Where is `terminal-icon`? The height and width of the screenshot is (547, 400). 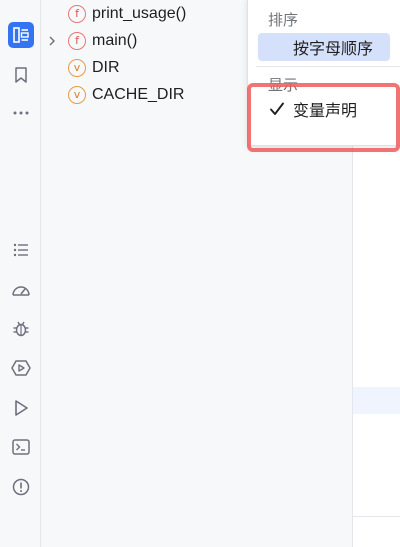
terminal-icon is located at coordinates (21, 447).